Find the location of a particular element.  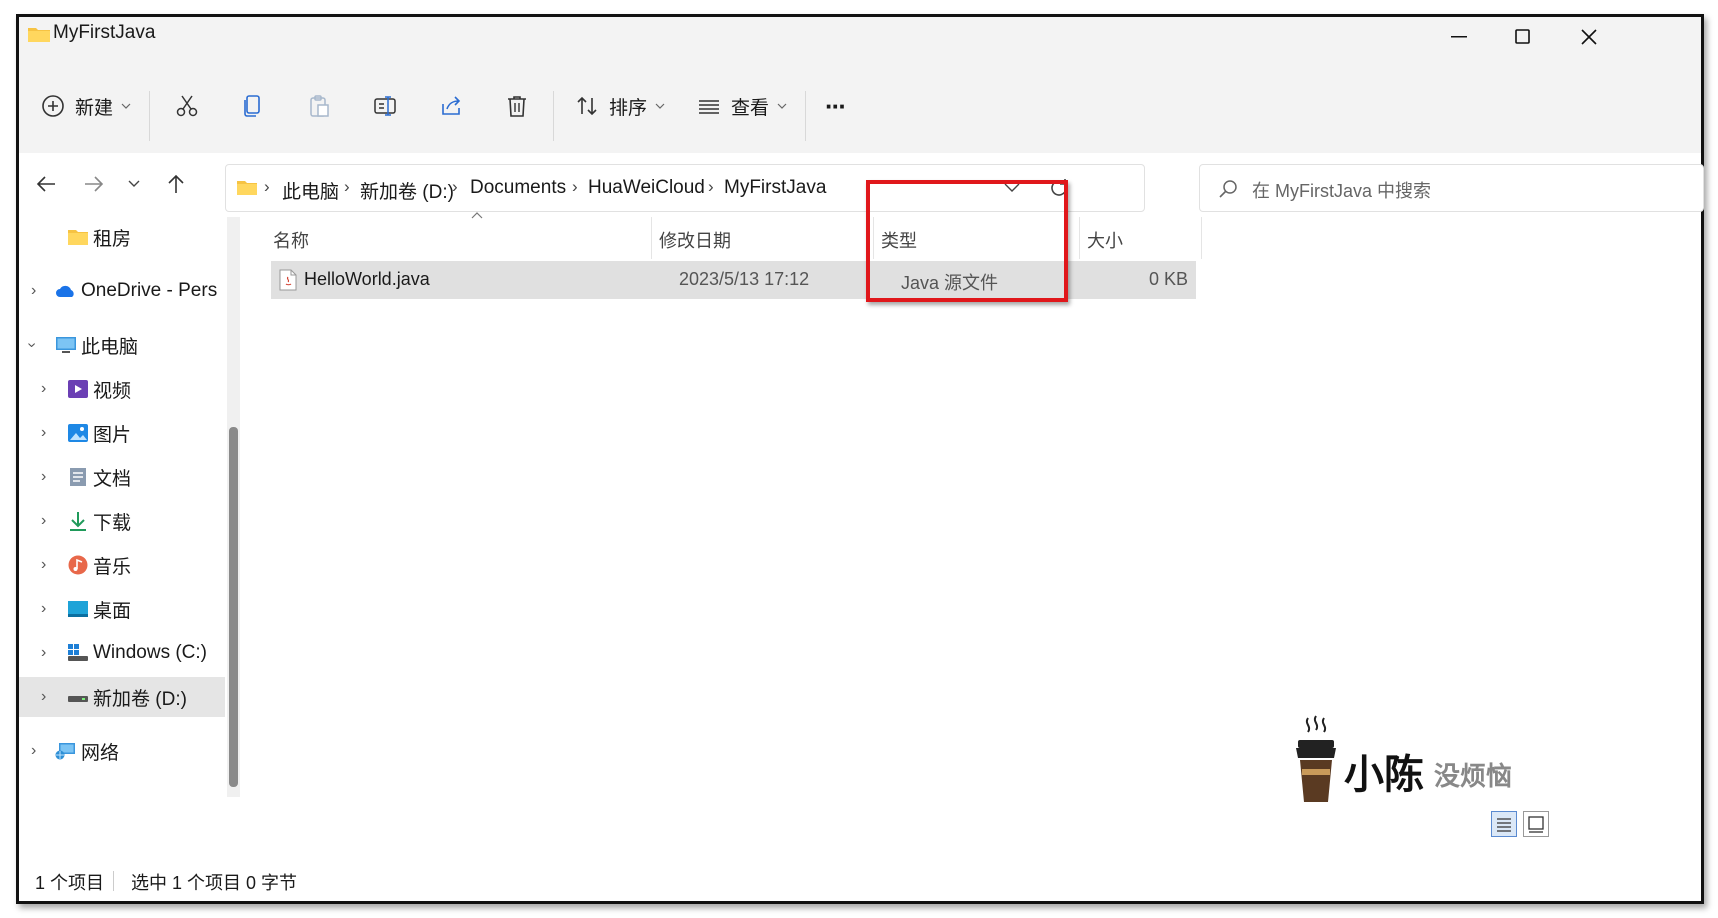

breadcrumb-this-pc: 此电脑 is located at coordinates (310, 190).